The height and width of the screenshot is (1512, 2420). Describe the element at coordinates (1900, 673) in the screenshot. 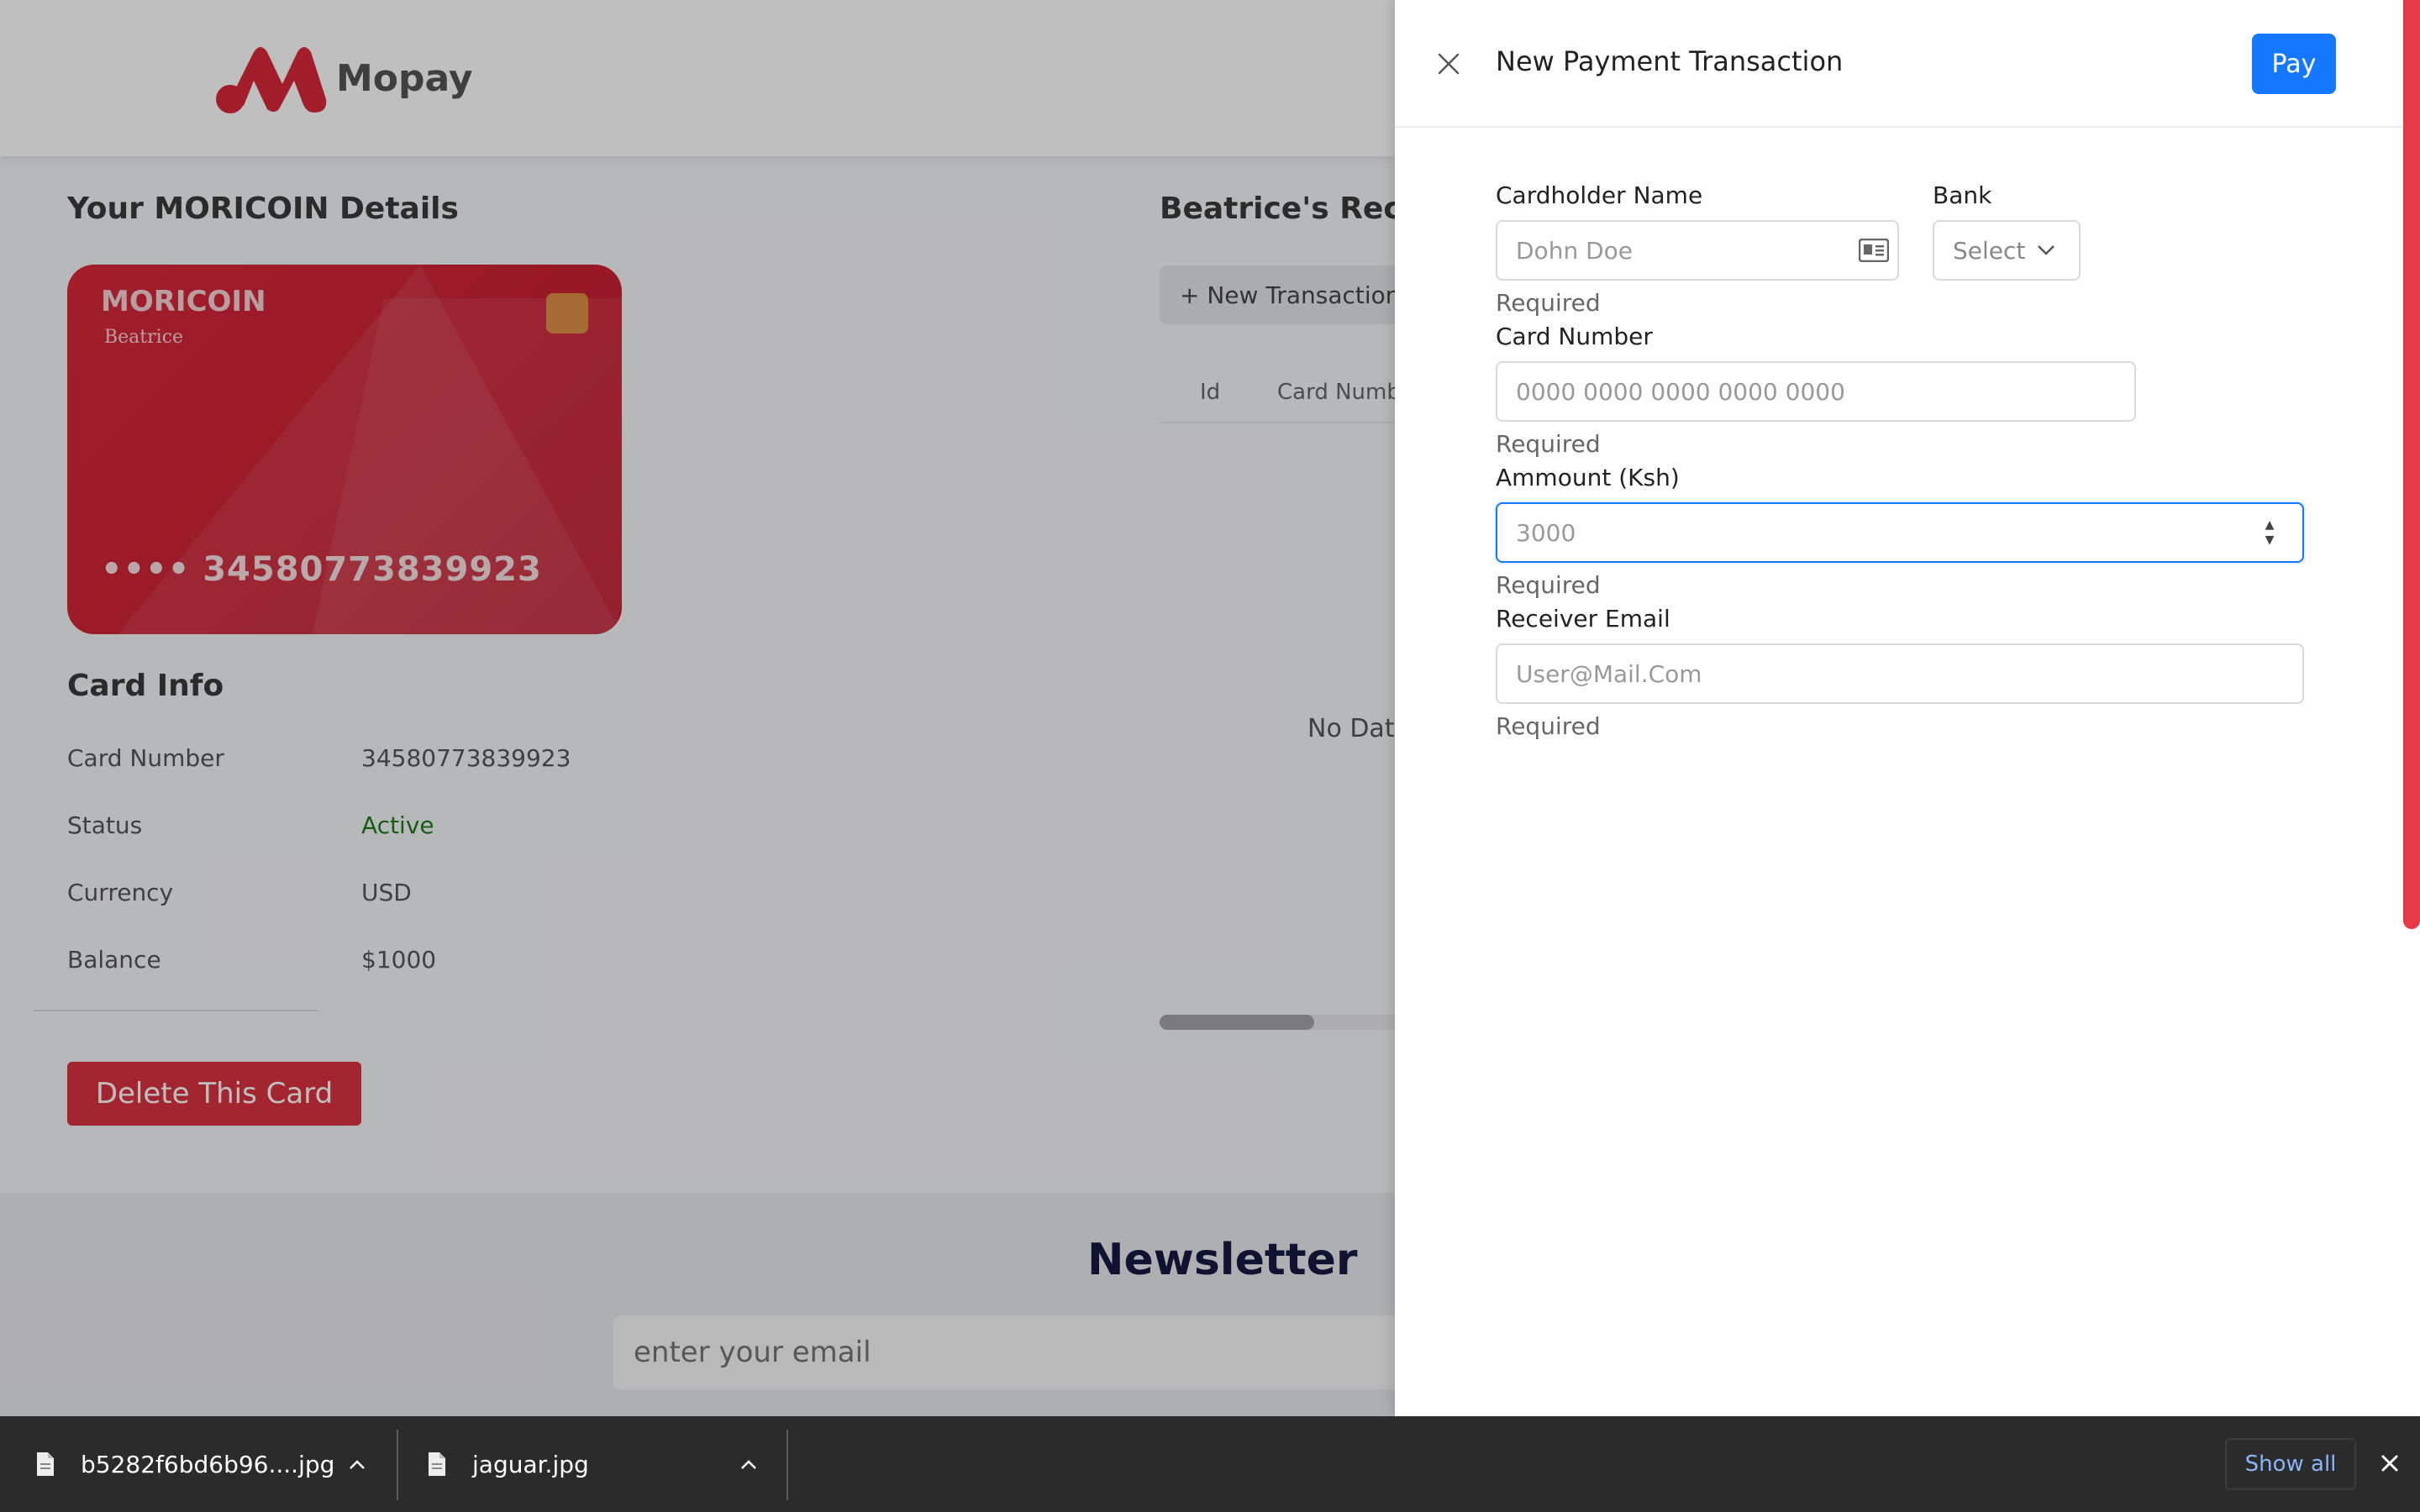

I see `receiver-email-input` at that location.